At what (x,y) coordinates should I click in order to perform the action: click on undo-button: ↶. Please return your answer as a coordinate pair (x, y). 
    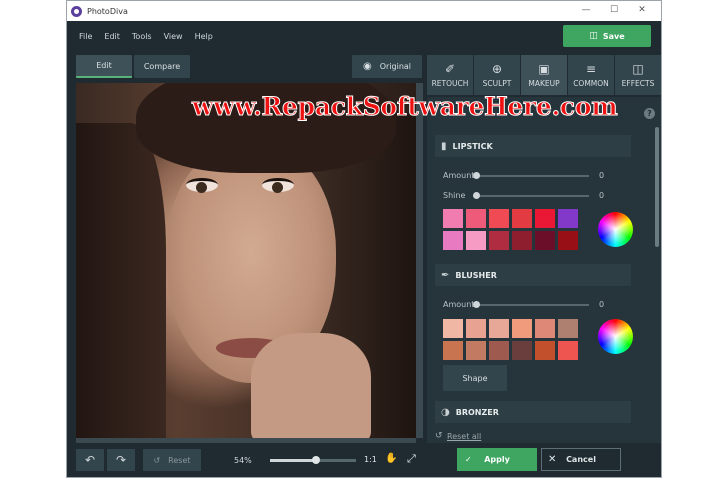
    Looking at the image, I should click on (90, 460).